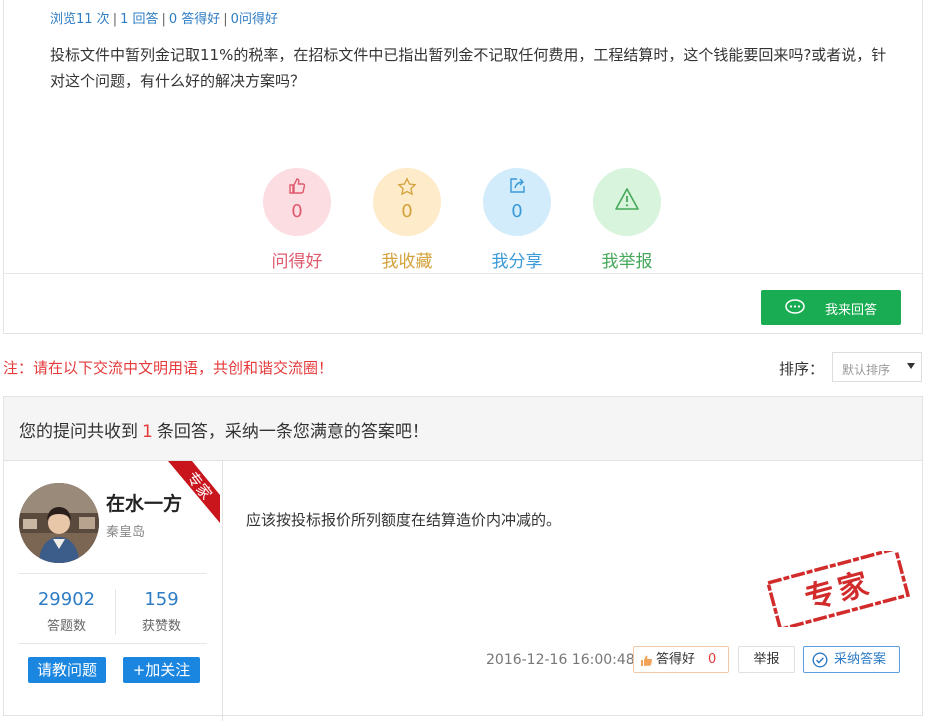  I want to click on sort-select: 默认排序, so click(877, 367).